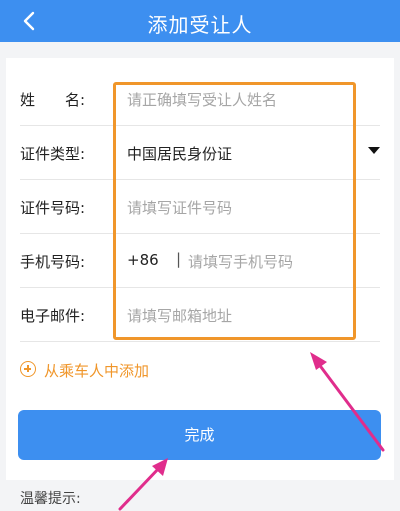  What do you see at coordinates (53, 154) in the screenshot?
I see `id-type-label: 证件类型:` at bounding box center [53, 154].